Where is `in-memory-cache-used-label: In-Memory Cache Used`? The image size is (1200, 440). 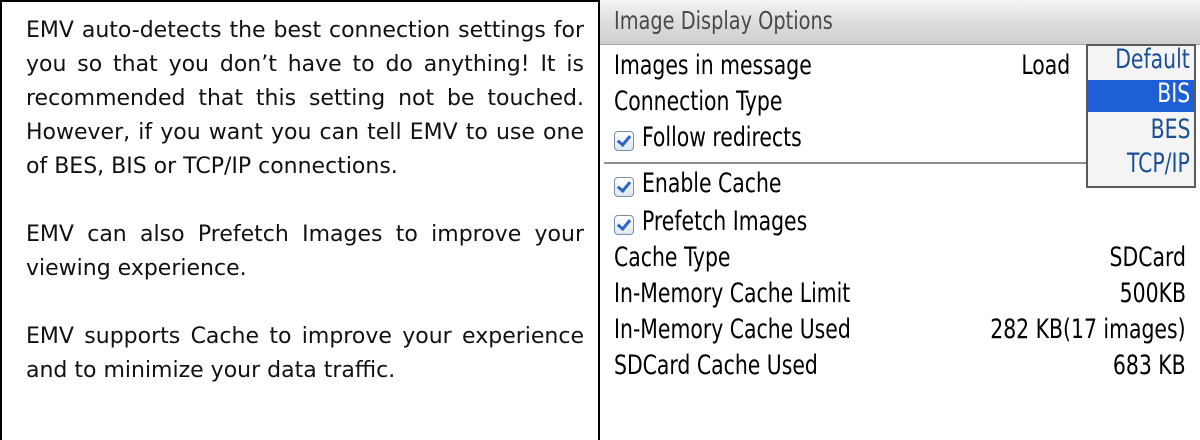
in-memory-cache-used-label: In-Memory Cache Used is located at coordinates (732, 329).